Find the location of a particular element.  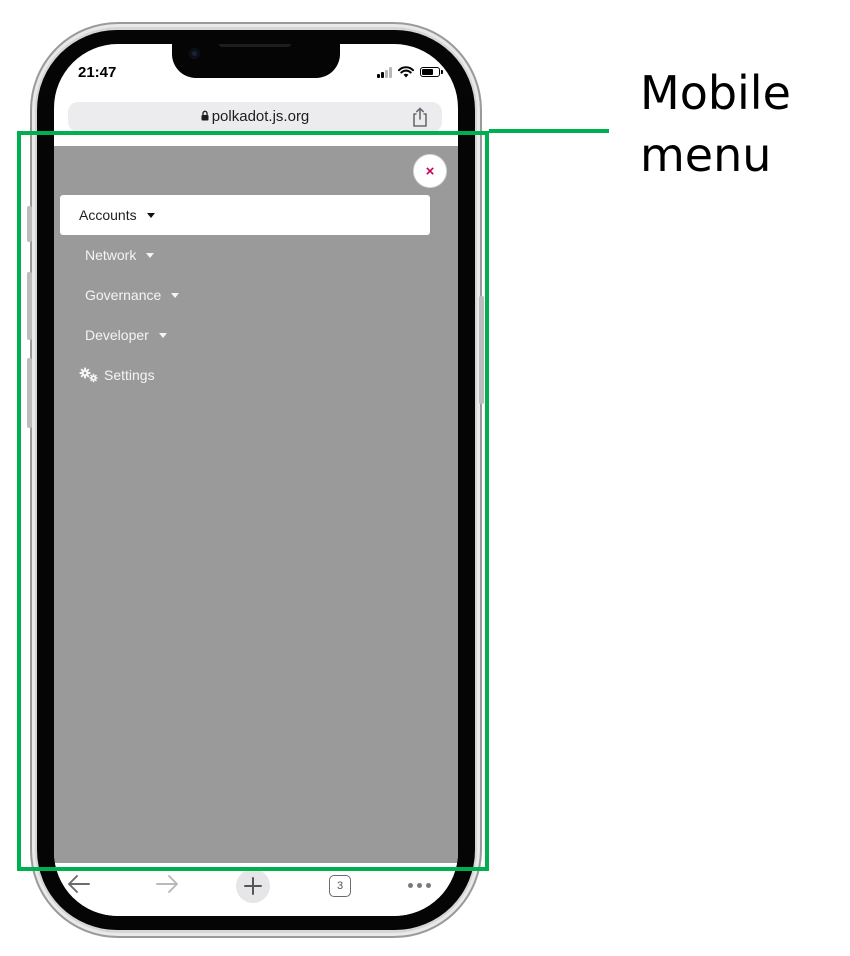

front-camera is located at coordinates (194, 53).